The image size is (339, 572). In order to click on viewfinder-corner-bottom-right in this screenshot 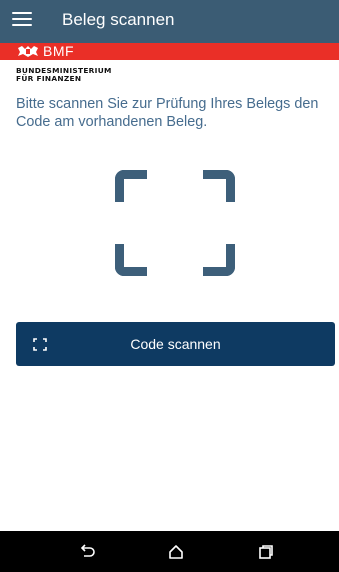, I will do `click(219, 260)`.